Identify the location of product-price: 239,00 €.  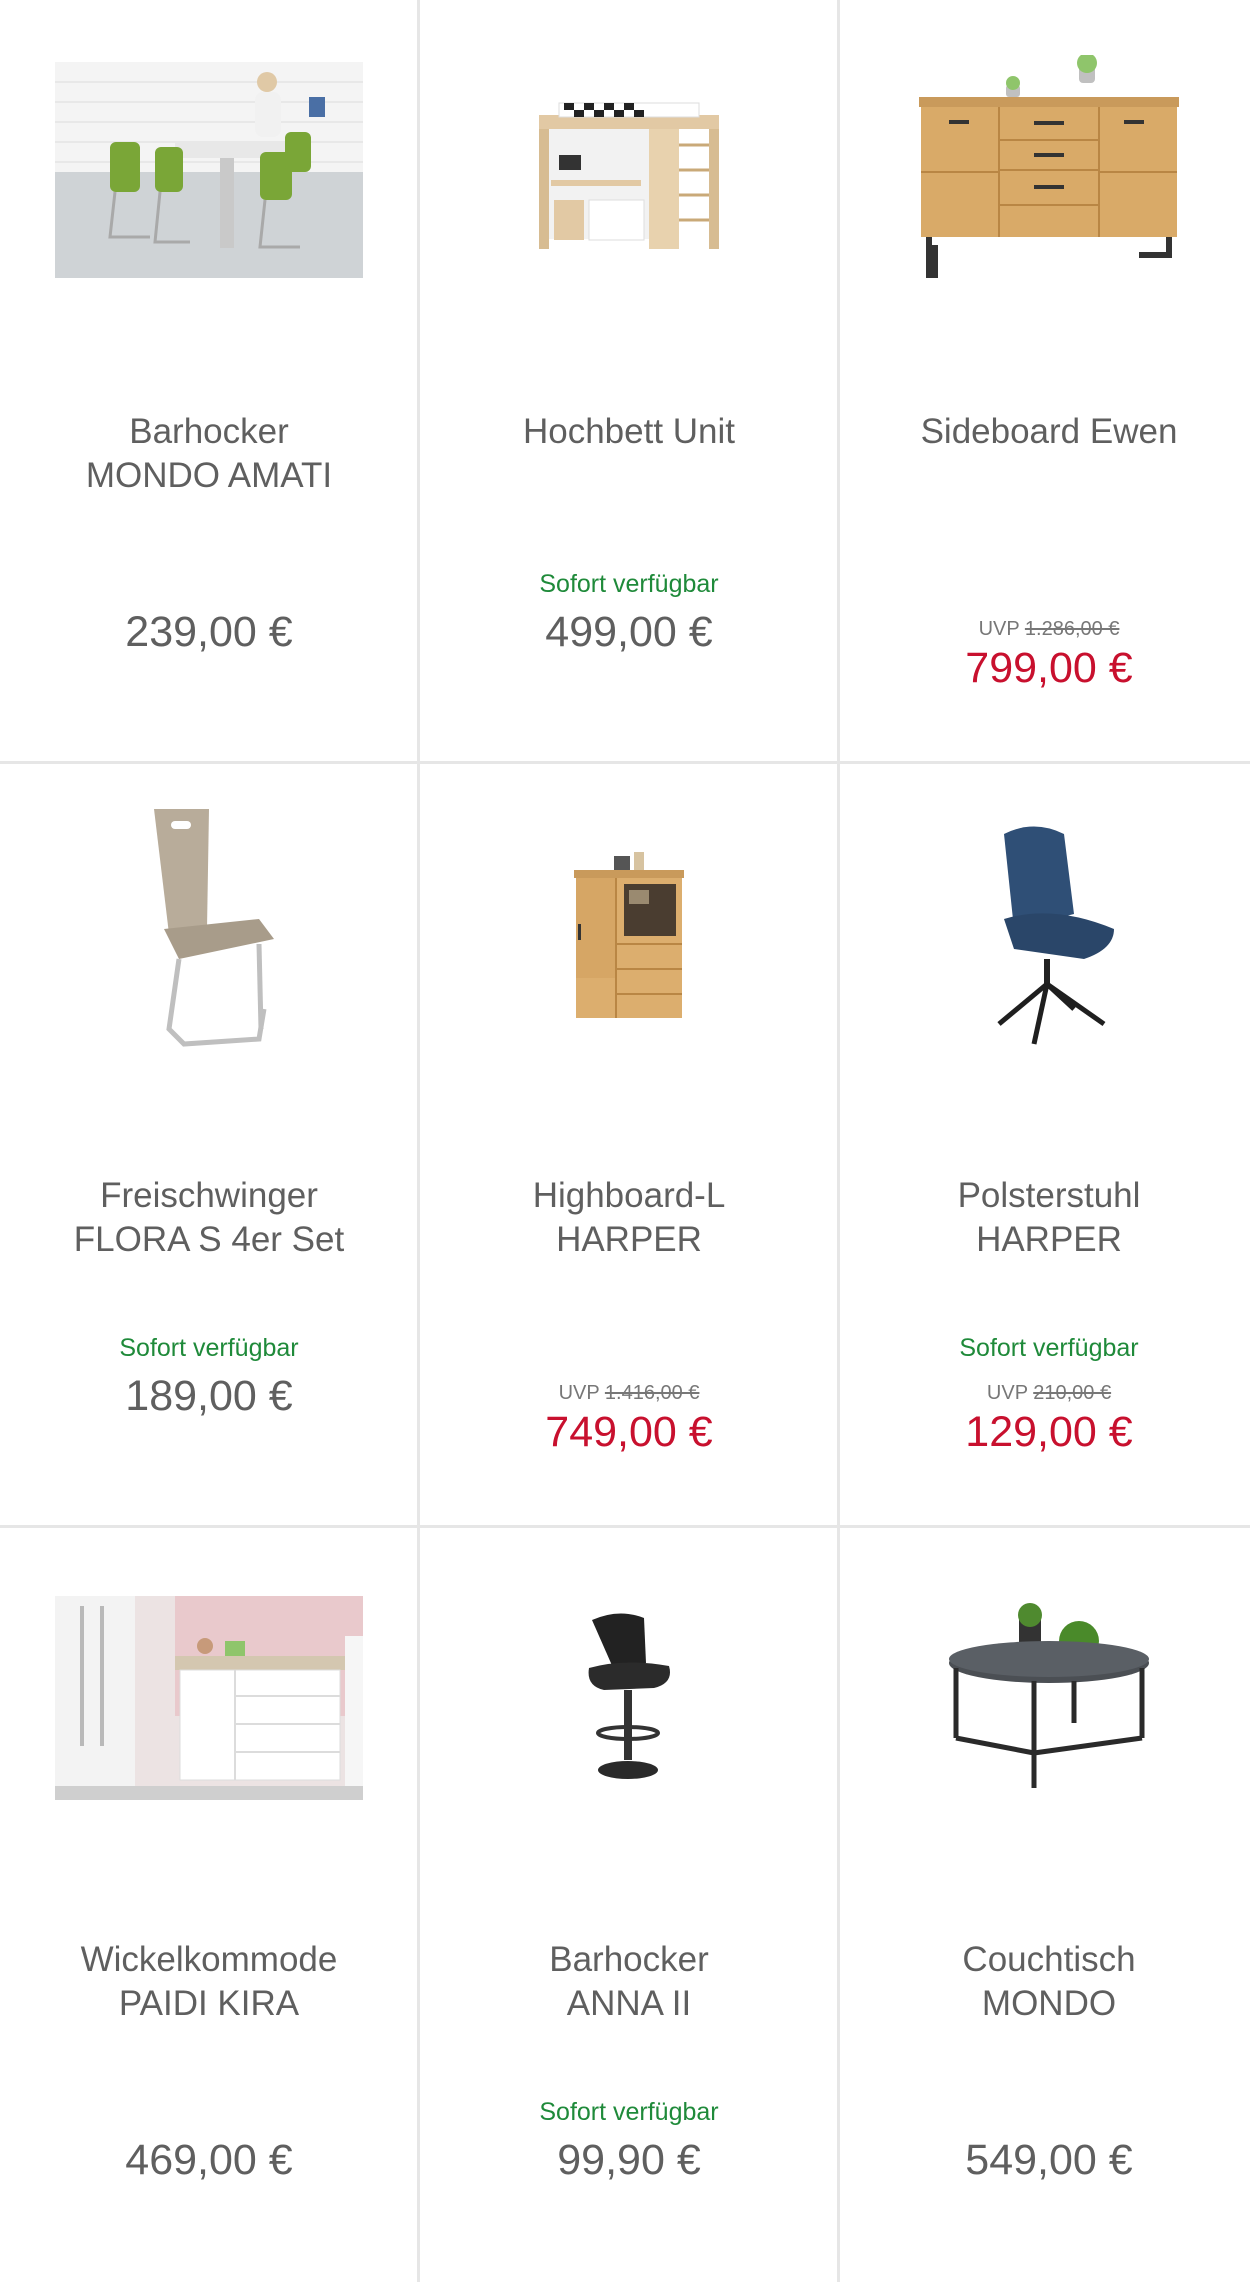
(209, 632).